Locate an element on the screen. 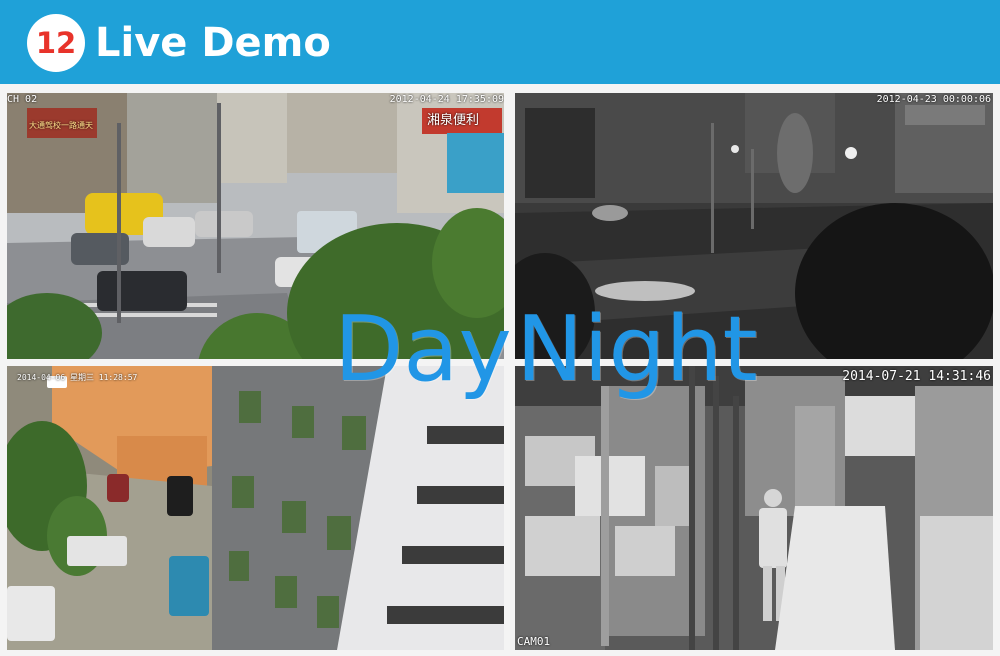  day-overlay-label: Day is located at coordinates (423, 349).